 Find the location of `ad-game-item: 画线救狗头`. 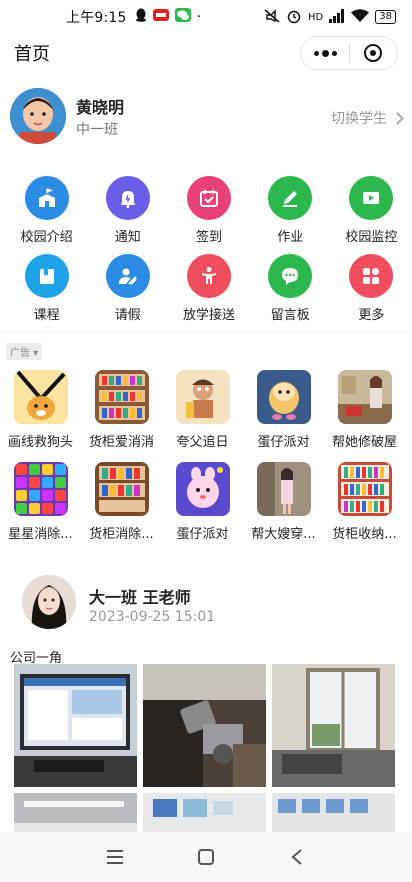

ad-game-item: 画线救狗头 is located at coordinates (40, 416).